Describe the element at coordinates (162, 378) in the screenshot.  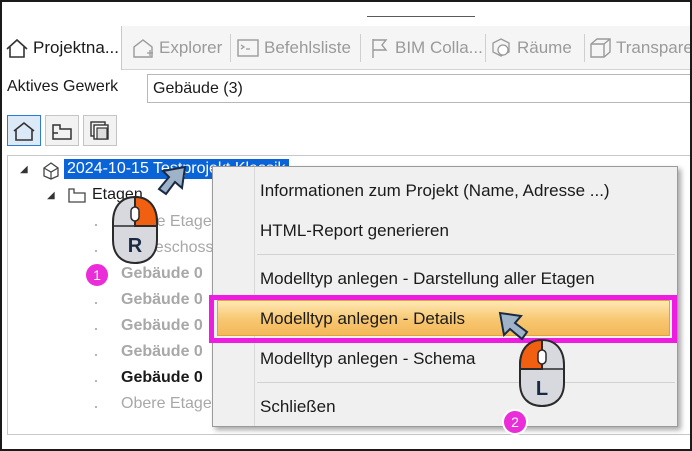
I see `tree-node-floor-active: Gebäude 0` at that location.